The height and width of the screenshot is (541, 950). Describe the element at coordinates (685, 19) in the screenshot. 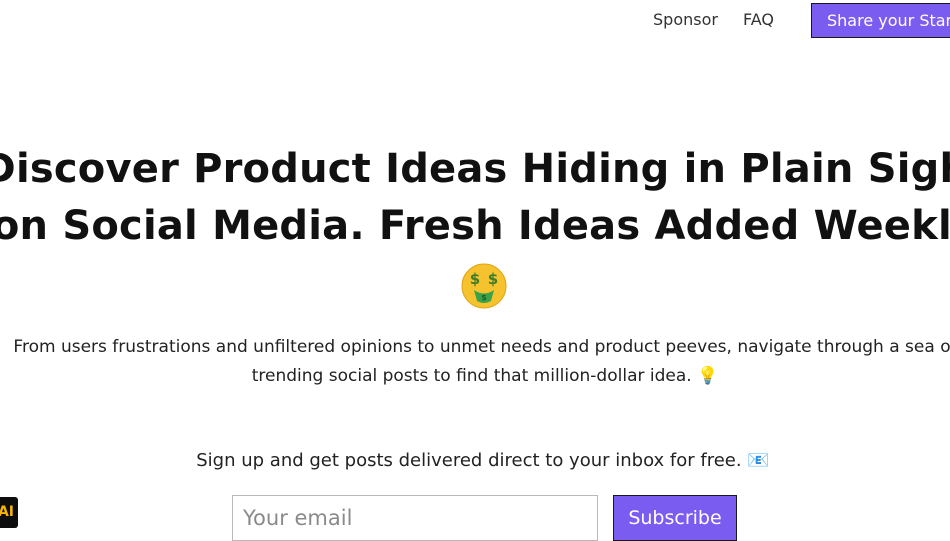

I see `nav-sponsor-link: Sponsor` at that location.